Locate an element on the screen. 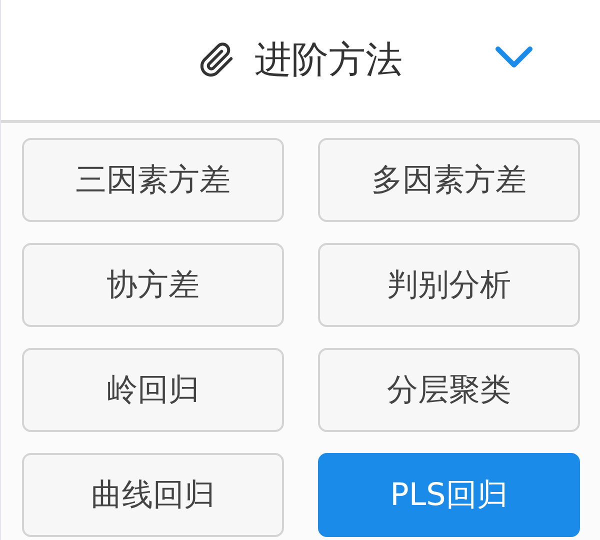 The height and width of the screenshot is (540, 600). method-button: 三因素方差 is located at coordinates (153, 180).